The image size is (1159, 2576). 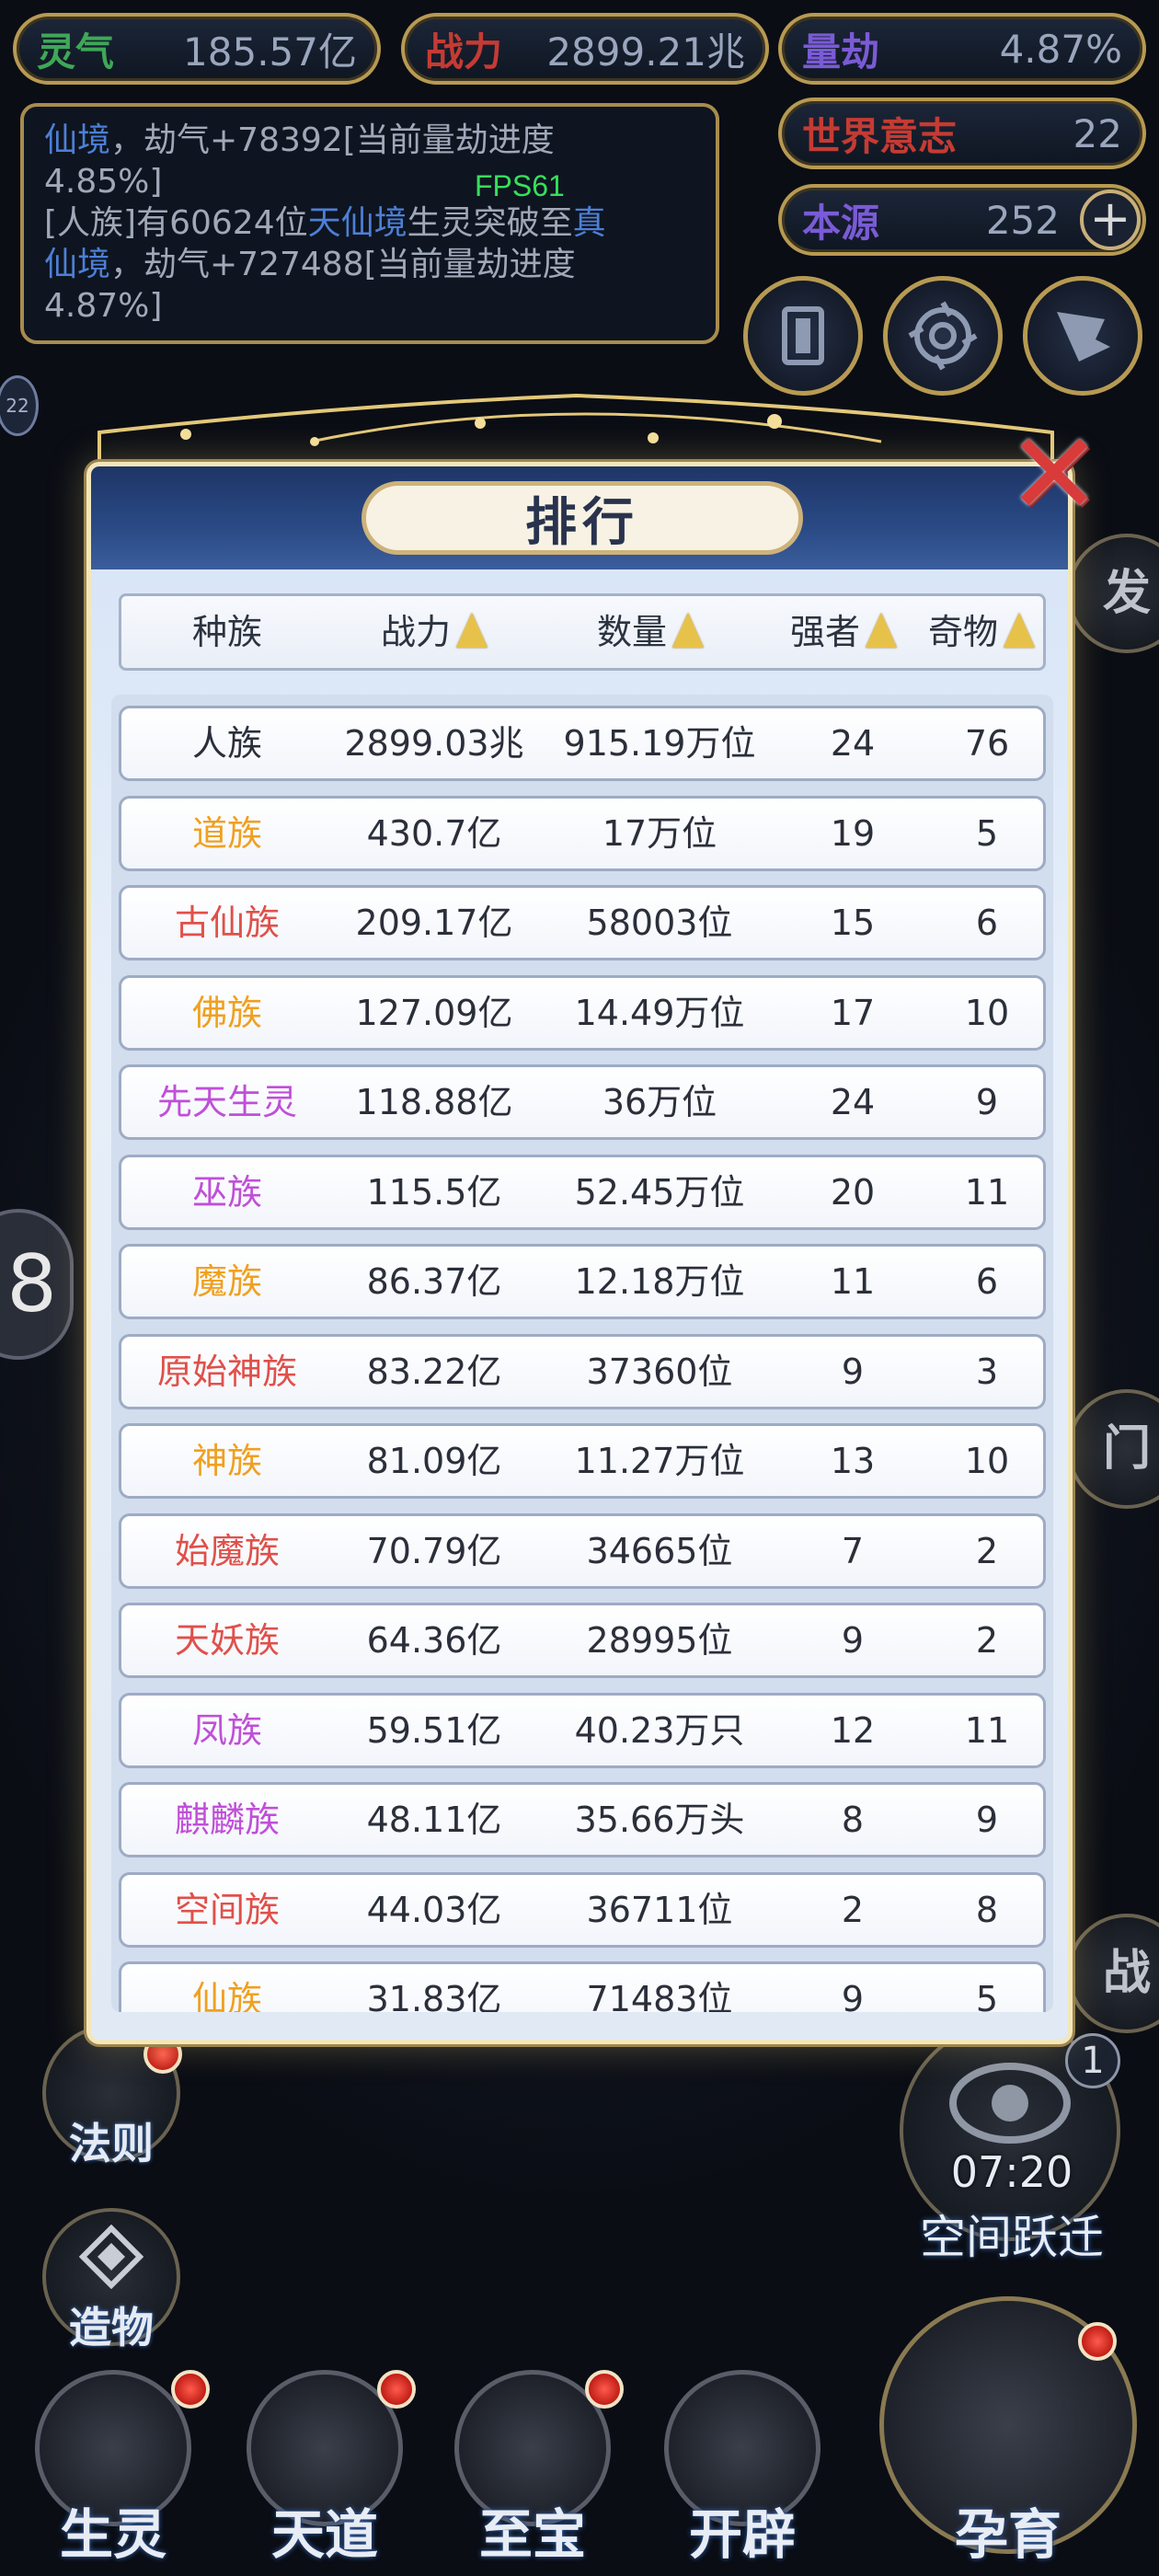 I want to click on ranking-row: 空间族 44.03亿 36711位 2 8, so click(x=582, y=1909).